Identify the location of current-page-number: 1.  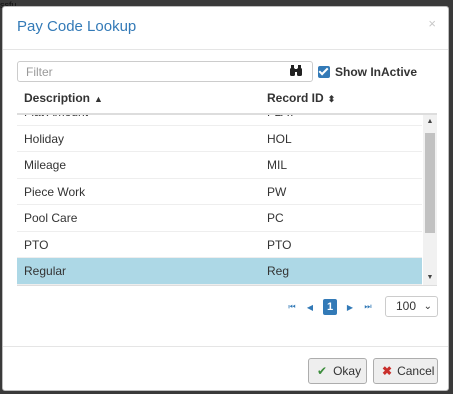
(330, 307).